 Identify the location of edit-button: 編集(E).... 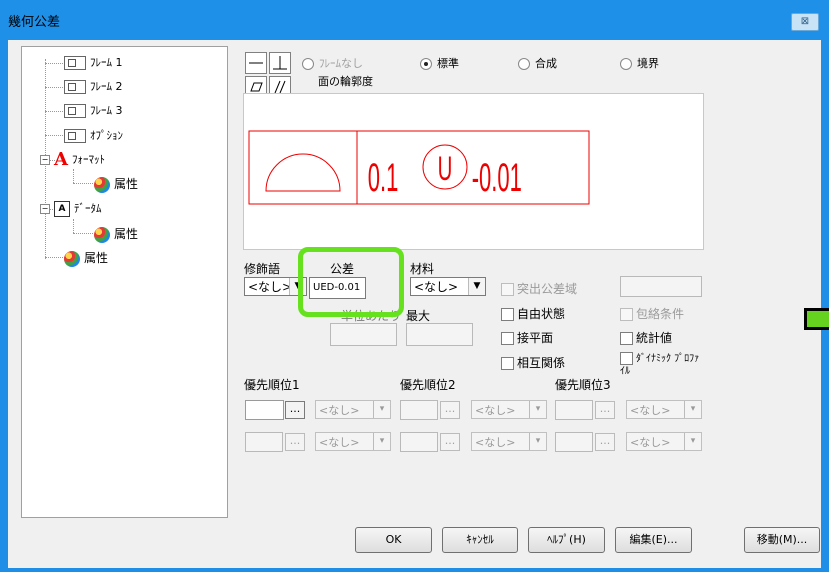
(653, 540).